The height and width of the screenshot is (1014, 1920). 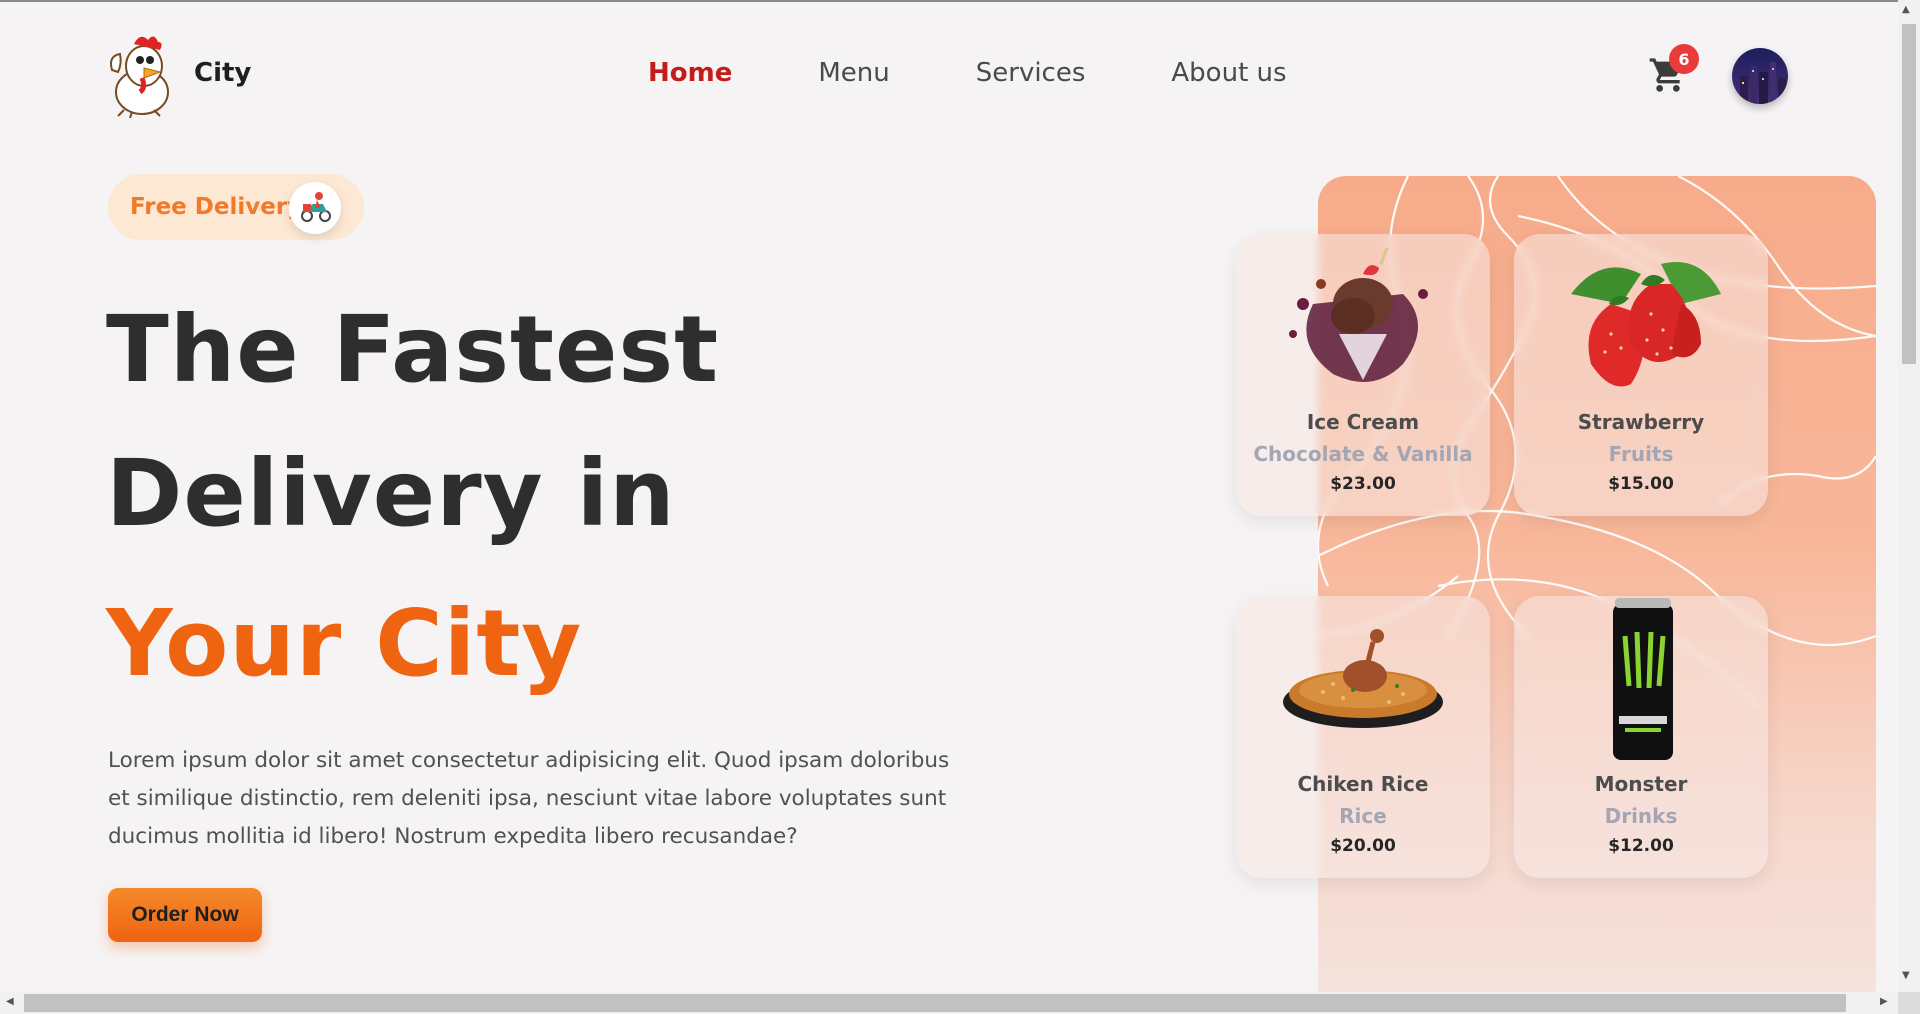 What do you see at coordinates (1641, 784) in the screenshot?
I see `product-name: Monster` at bounding box center [1641, 784].